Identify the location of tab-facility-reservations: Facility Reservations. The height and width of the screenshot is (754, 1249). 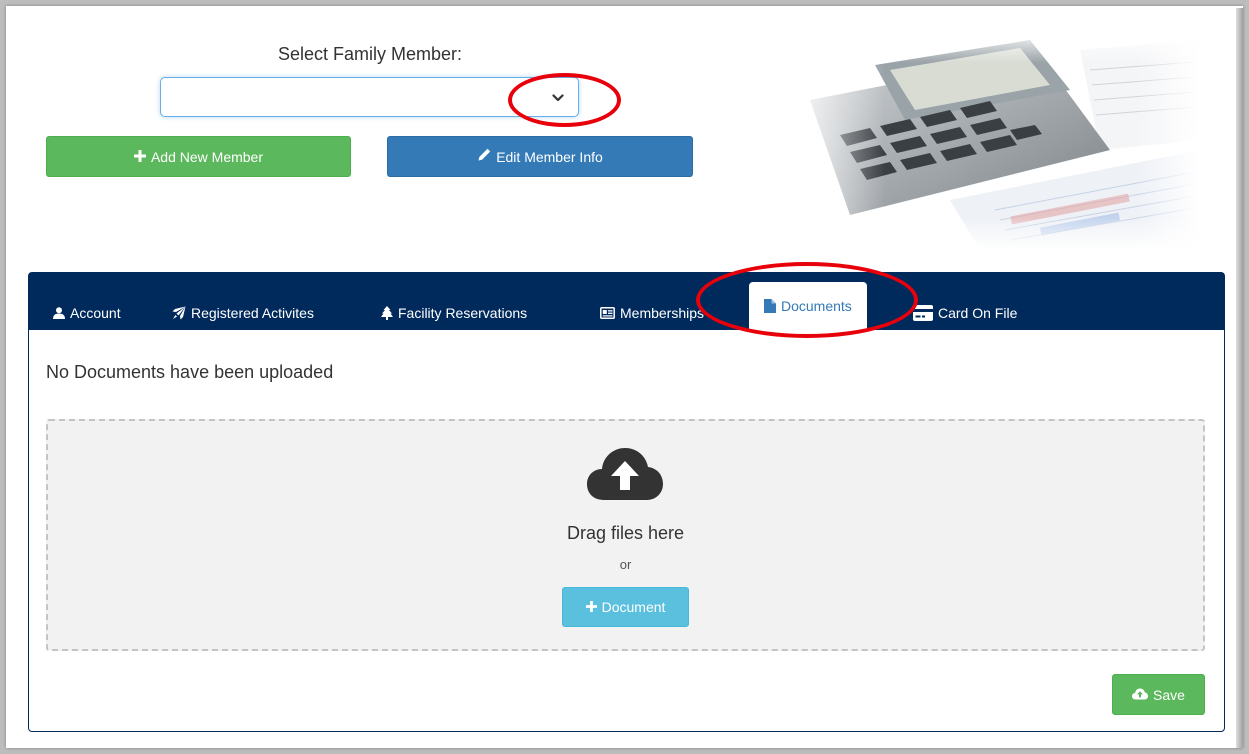
(454, 312).